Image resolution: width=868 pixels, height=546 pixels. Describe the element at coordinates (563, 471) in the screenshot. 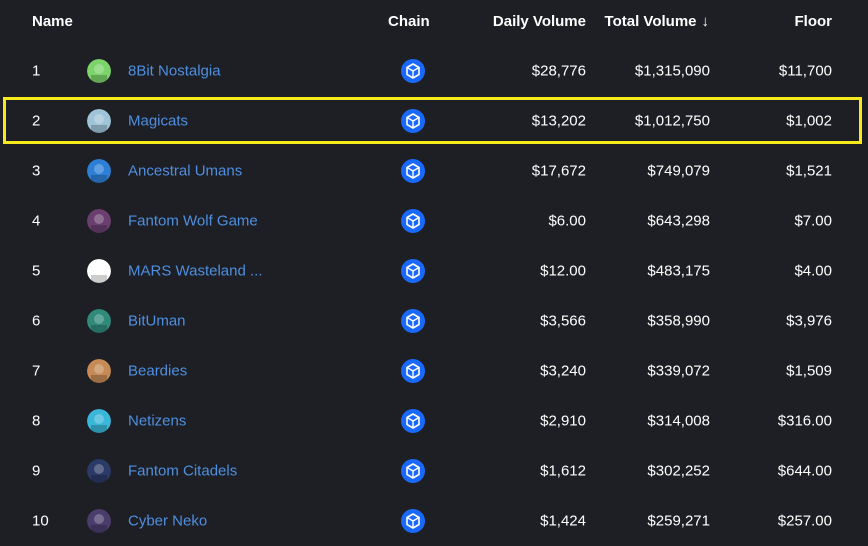

I see `daily-volume-value: $1,612` at that location.